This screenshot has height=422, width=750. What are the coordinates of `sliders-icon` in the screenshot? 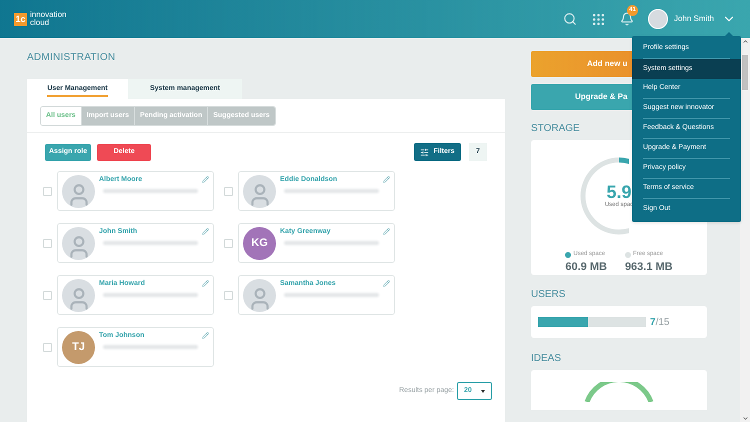 It's located at (425, 152).